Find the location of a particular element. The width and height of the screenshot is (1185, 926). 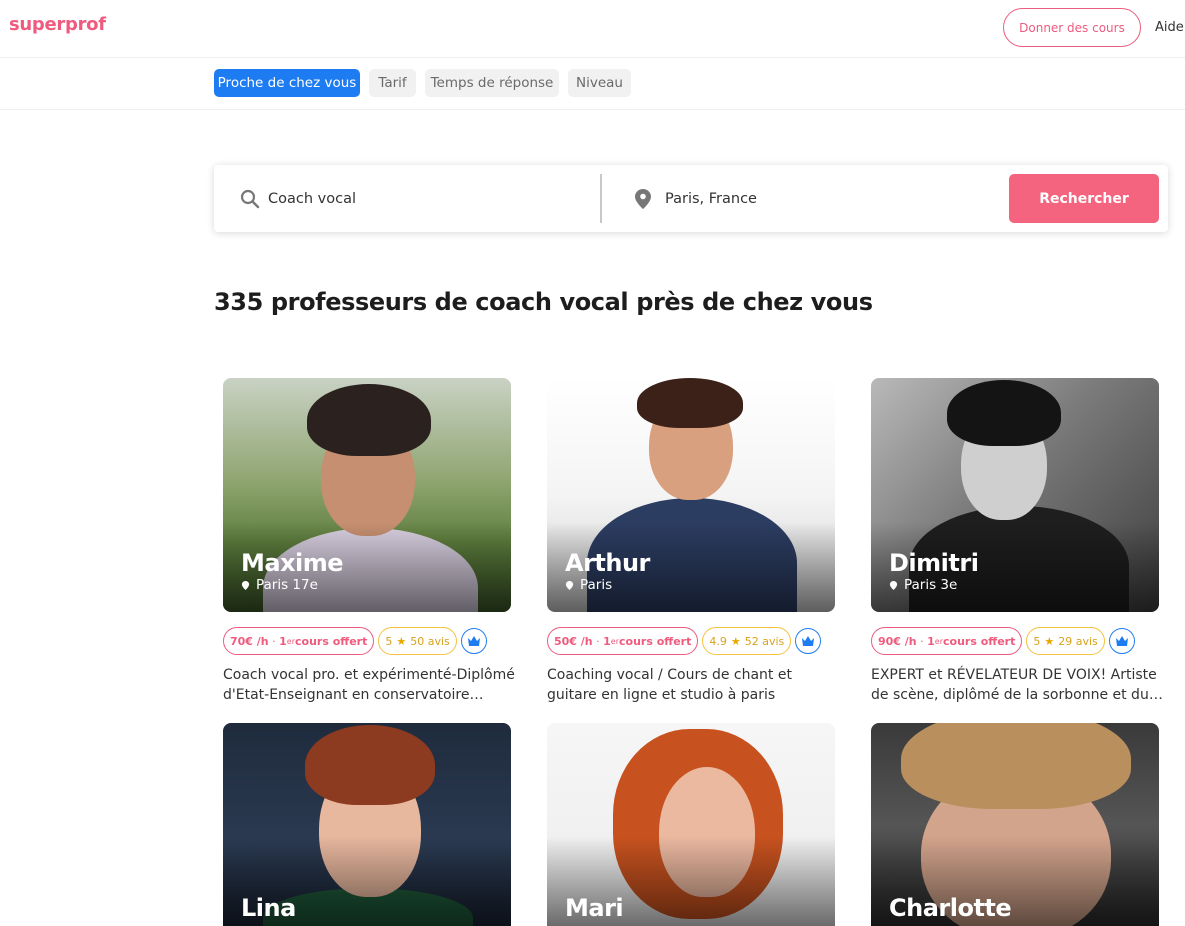

help-link: Aide is located at coordinates (1169, 27).